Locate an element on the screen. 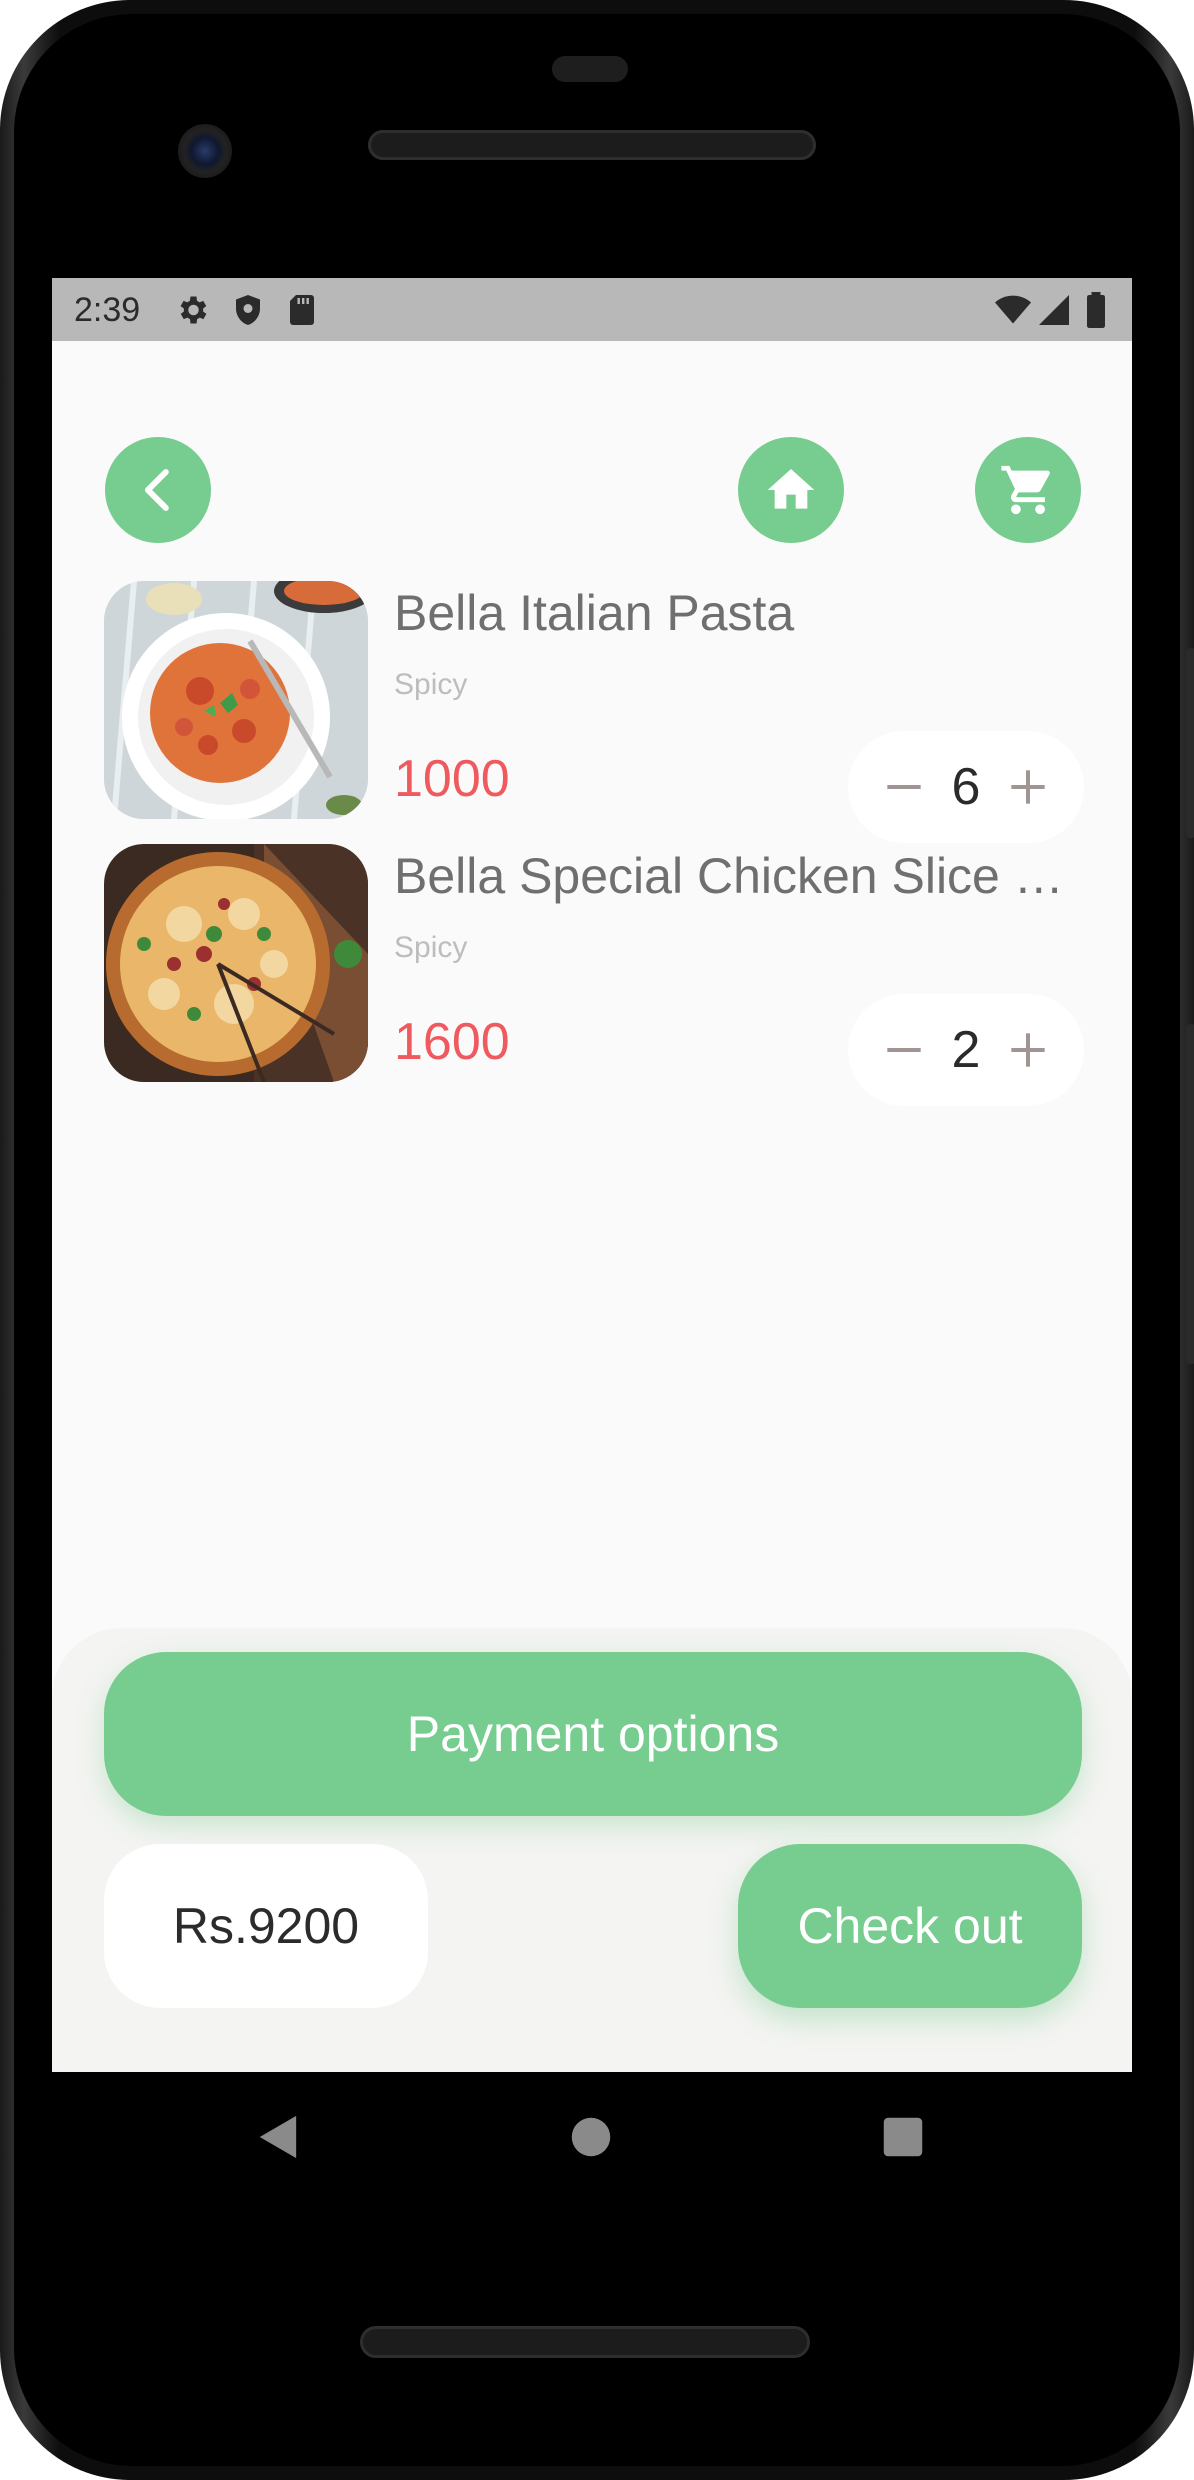  checkout-button: Check out is located at coordinates (910, 1926).